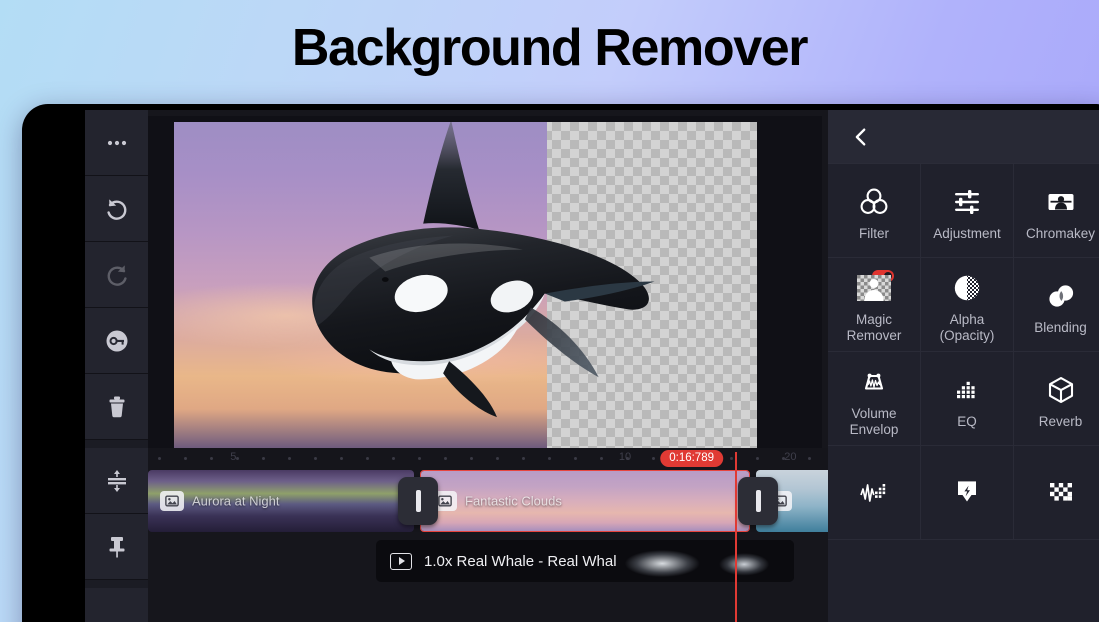 The height and width of the screenshot is (622, 1099). I want to click on playhead, so click(736, 537).